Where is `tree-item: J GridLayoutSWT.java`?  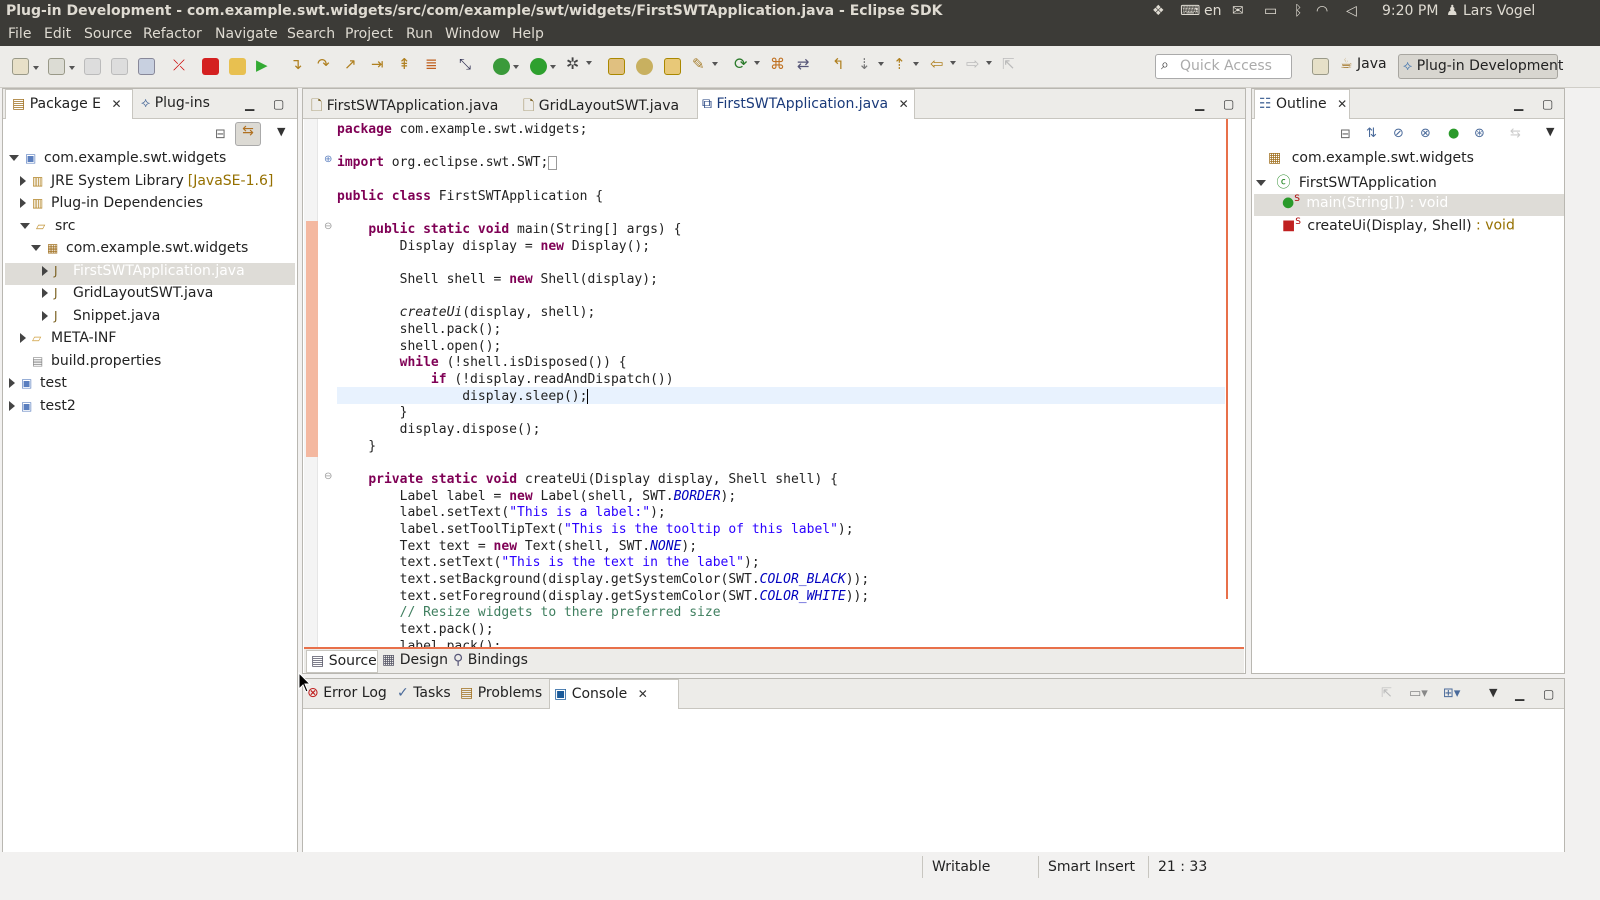 tree-item: J GridLayoutSWT.java is located at coordinates (150, 296).